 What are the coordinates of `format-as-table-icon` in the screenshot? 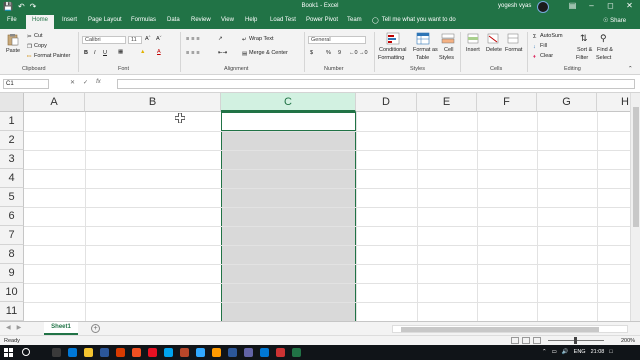 It's located at (423, 38).